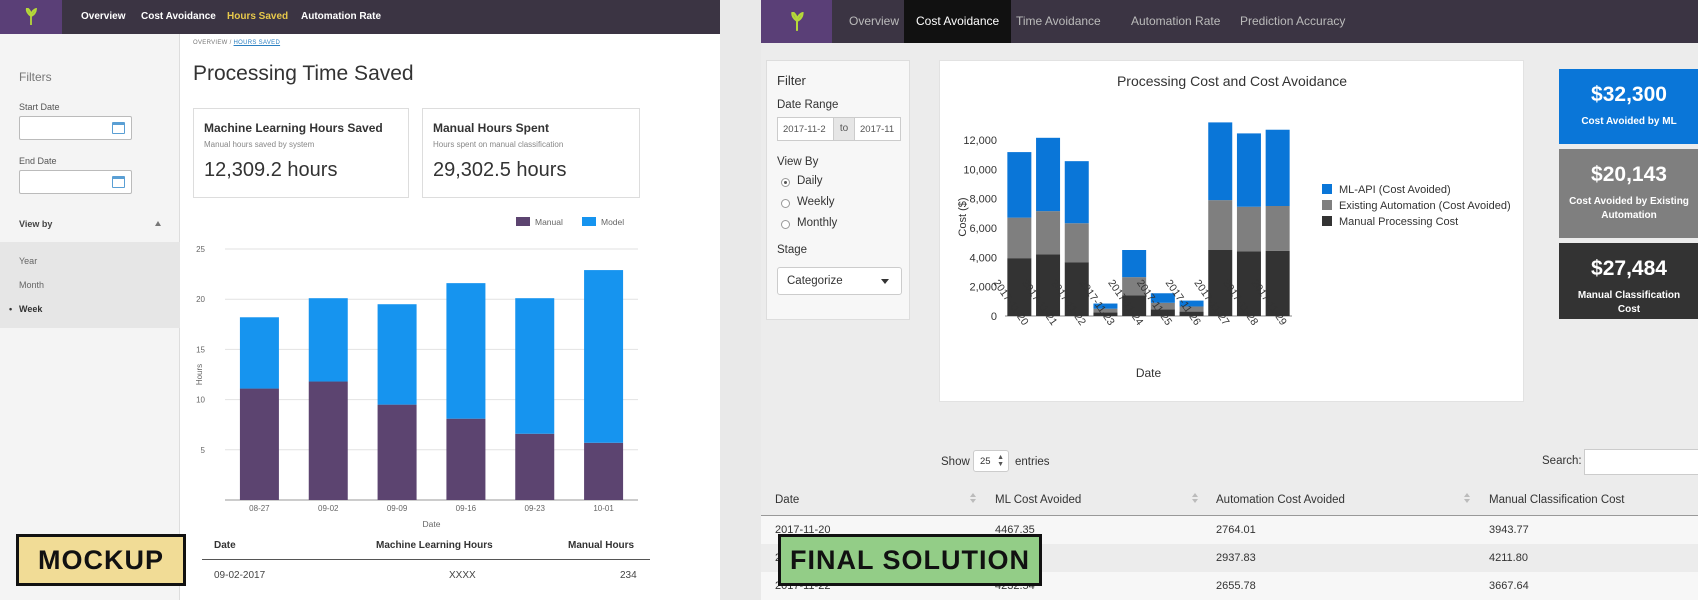  I want to click on card-subtitle: Manual hours saved by system, so click(259, 144).